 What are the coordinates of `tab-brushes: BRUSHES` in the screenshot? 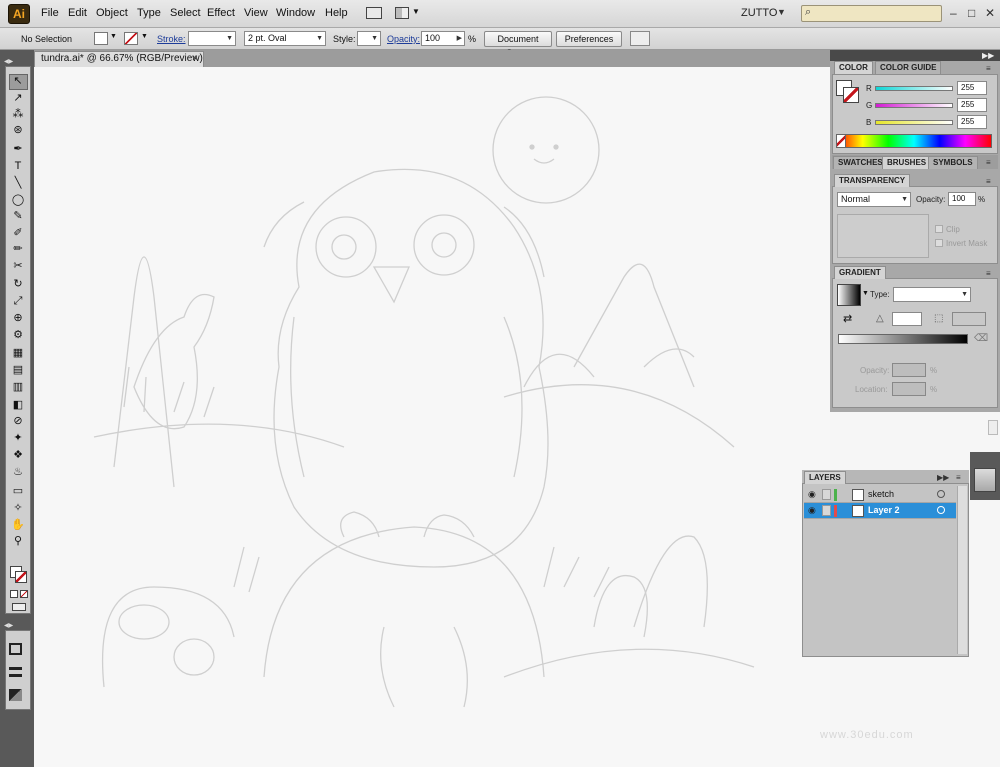 It's located at (907, 162).